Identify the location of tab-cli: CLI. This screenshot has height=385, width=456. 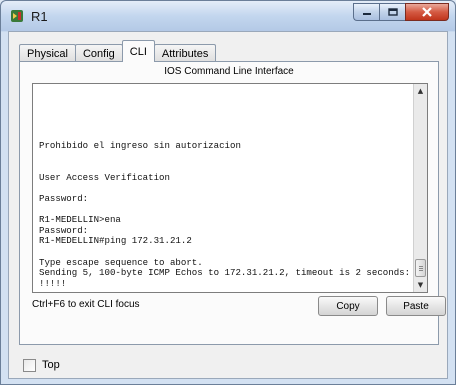
(138, 51).